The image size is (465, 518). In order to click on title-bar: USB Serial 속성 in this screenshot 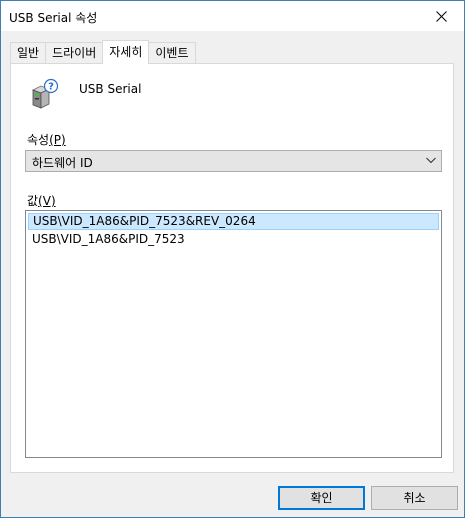, I will do `click(232, 16)`.